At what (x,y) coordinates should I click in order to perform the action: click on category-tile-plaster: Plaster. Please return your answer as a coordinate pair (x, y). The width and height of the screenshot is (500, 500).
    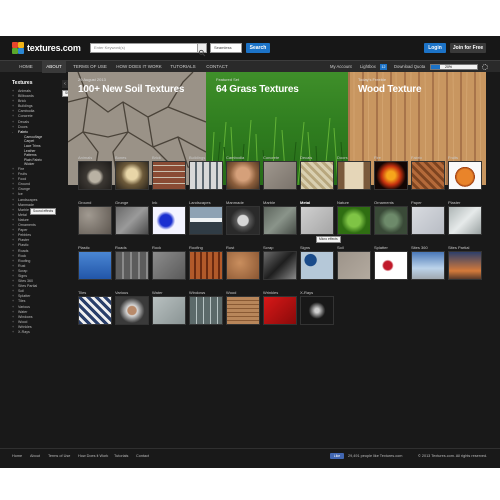
    Looking at the image, I should click on (465, 217).